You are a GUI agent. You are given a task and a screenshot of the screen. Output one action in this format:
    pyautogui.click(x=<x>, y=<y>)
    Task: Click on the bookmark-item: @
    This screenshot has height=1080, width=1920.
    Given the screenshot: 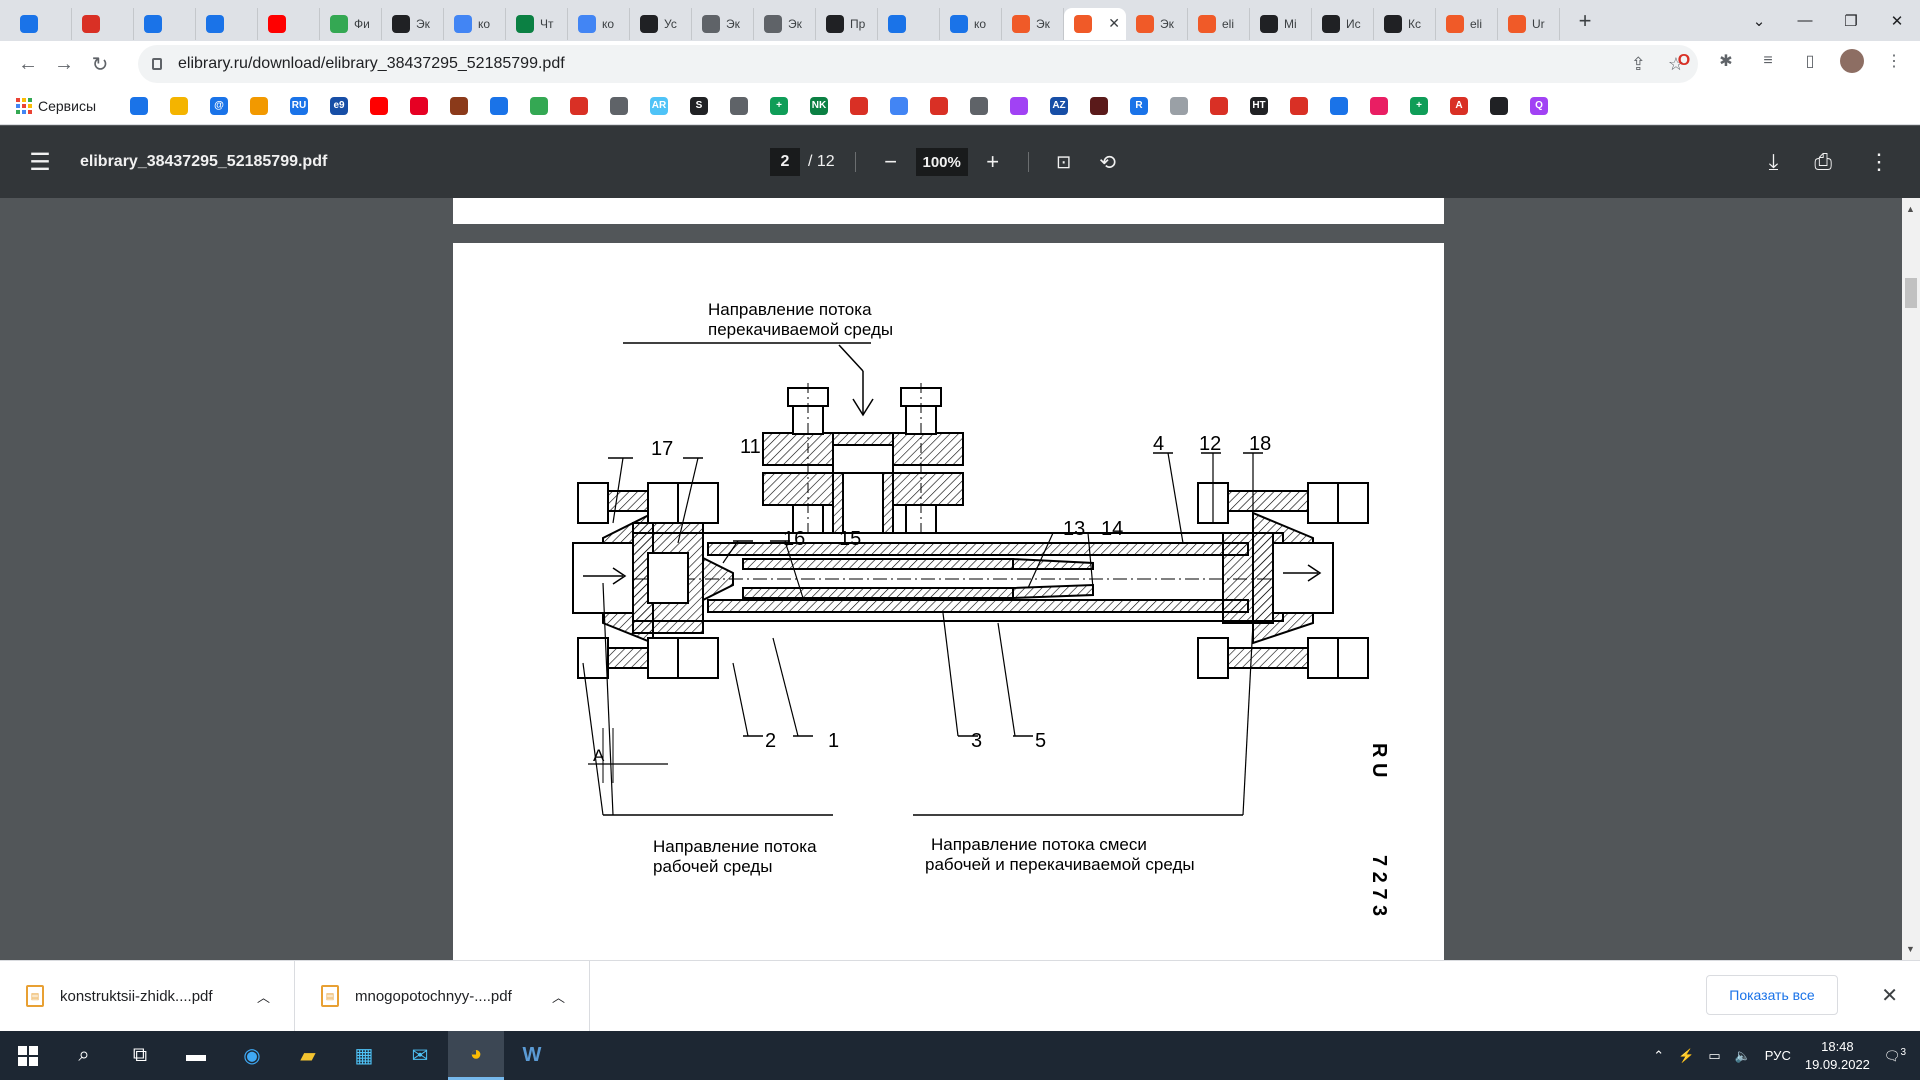 What is the action you would take?
    pyautogui.click(x=219, y=106)
    